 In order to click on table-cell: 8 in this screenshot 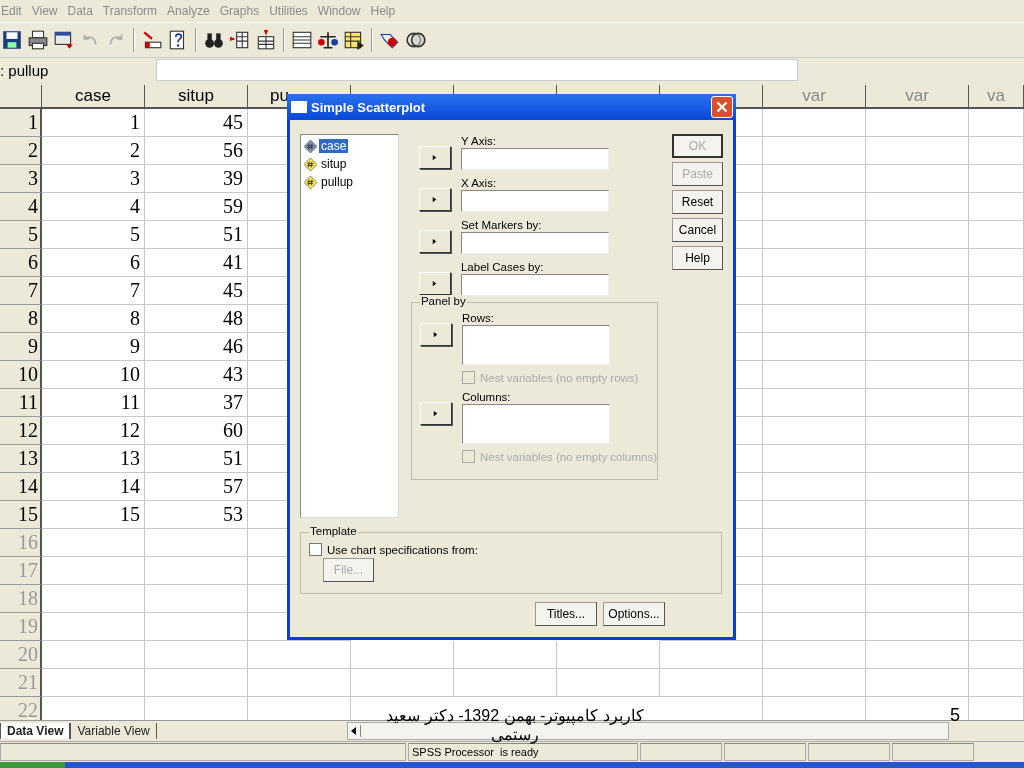, I will do `click(93, 319)`.